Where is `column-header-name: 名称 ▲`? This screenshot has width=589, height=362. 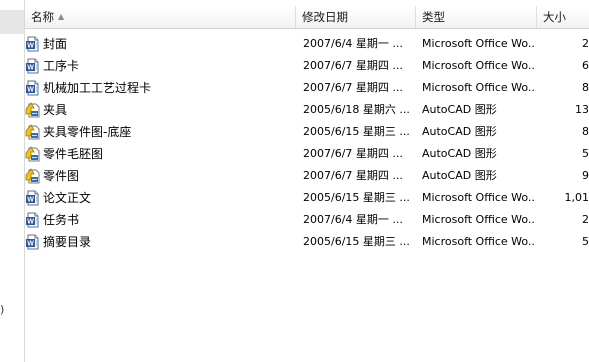 column-header-name: 名称 ▲ is located at coordinates (160, 17).